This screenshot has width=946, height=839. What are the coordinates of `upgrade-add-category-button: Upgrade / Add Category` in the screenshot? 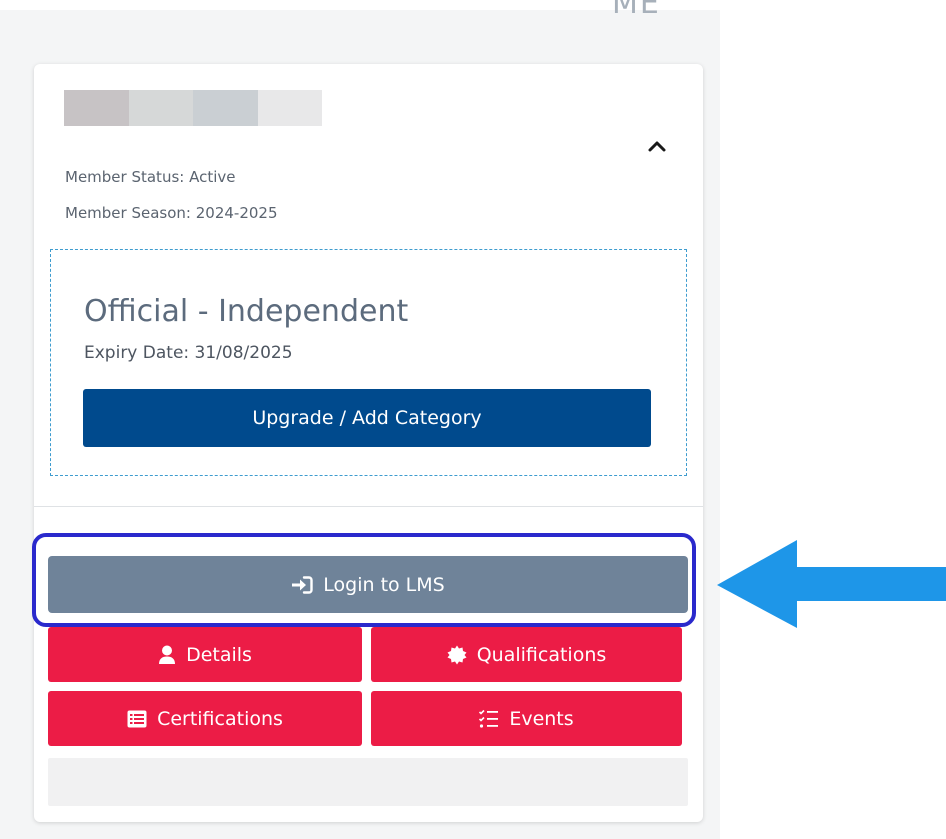 It's located at (367, 418).